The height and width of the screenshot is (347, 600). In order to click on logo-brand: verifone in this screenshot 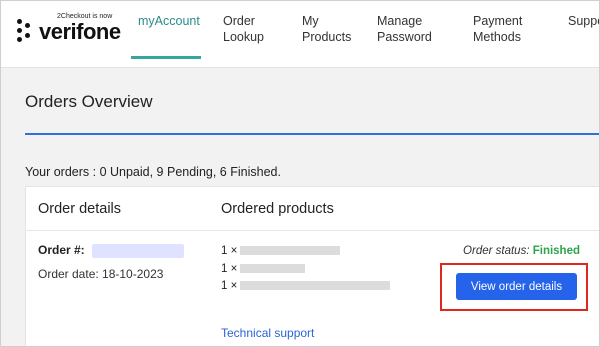, I will do `click(80, 31)`.